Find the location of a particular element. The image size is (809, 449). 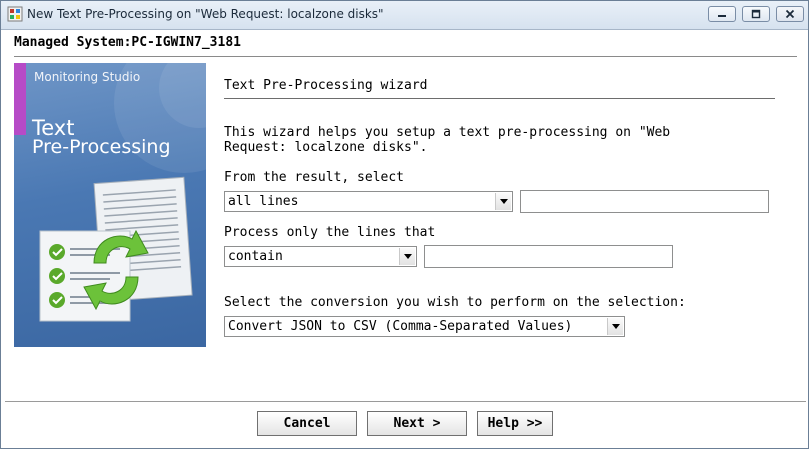

close-icon is located at coordinates (790, 14).